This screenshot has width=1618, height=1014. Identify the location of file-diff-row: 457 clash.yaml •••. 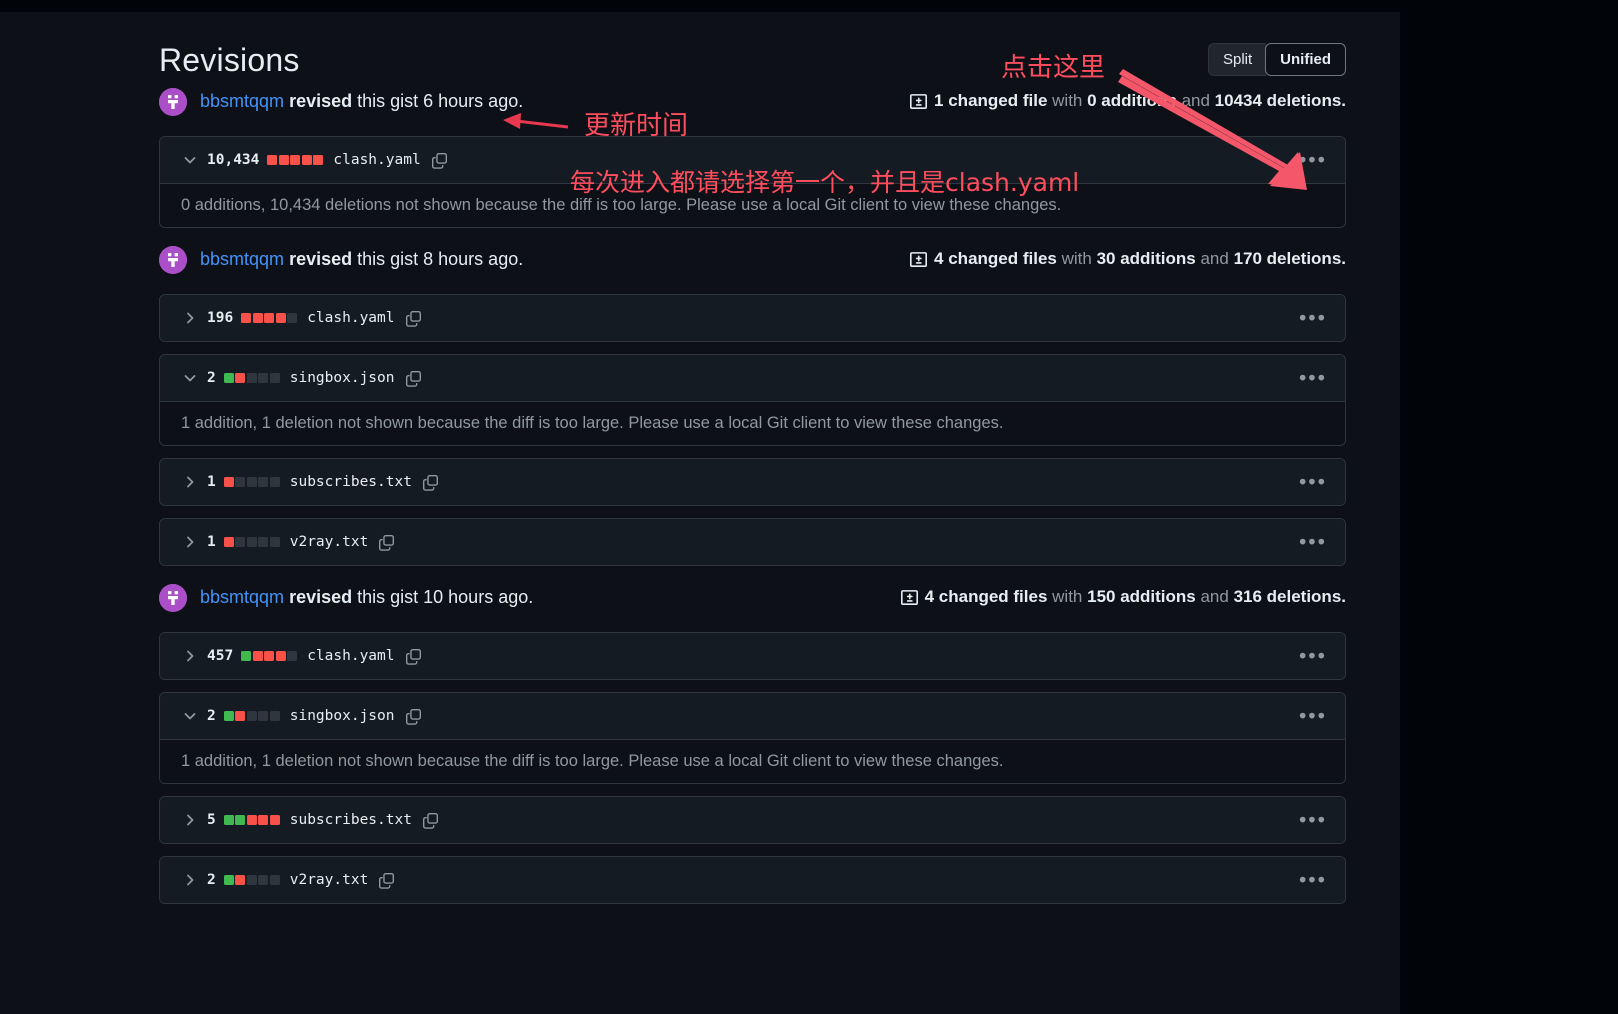
(752, 656).